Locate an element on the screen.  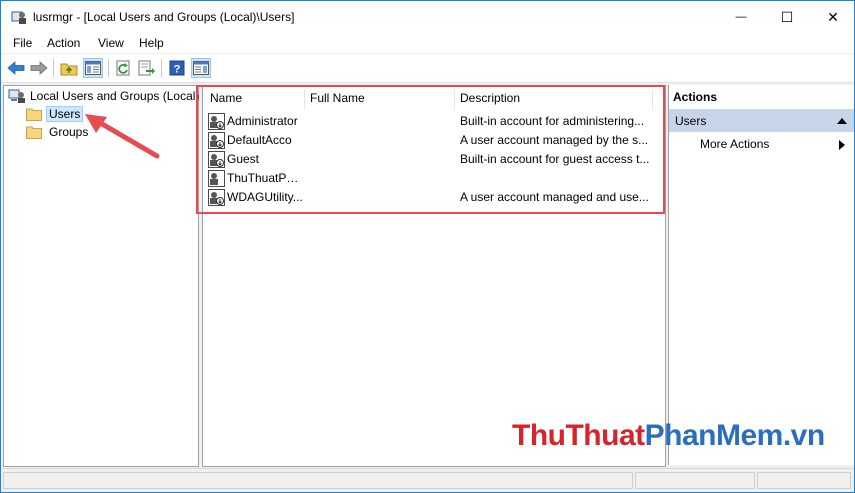
back-button is located at coordinates (16, 68).